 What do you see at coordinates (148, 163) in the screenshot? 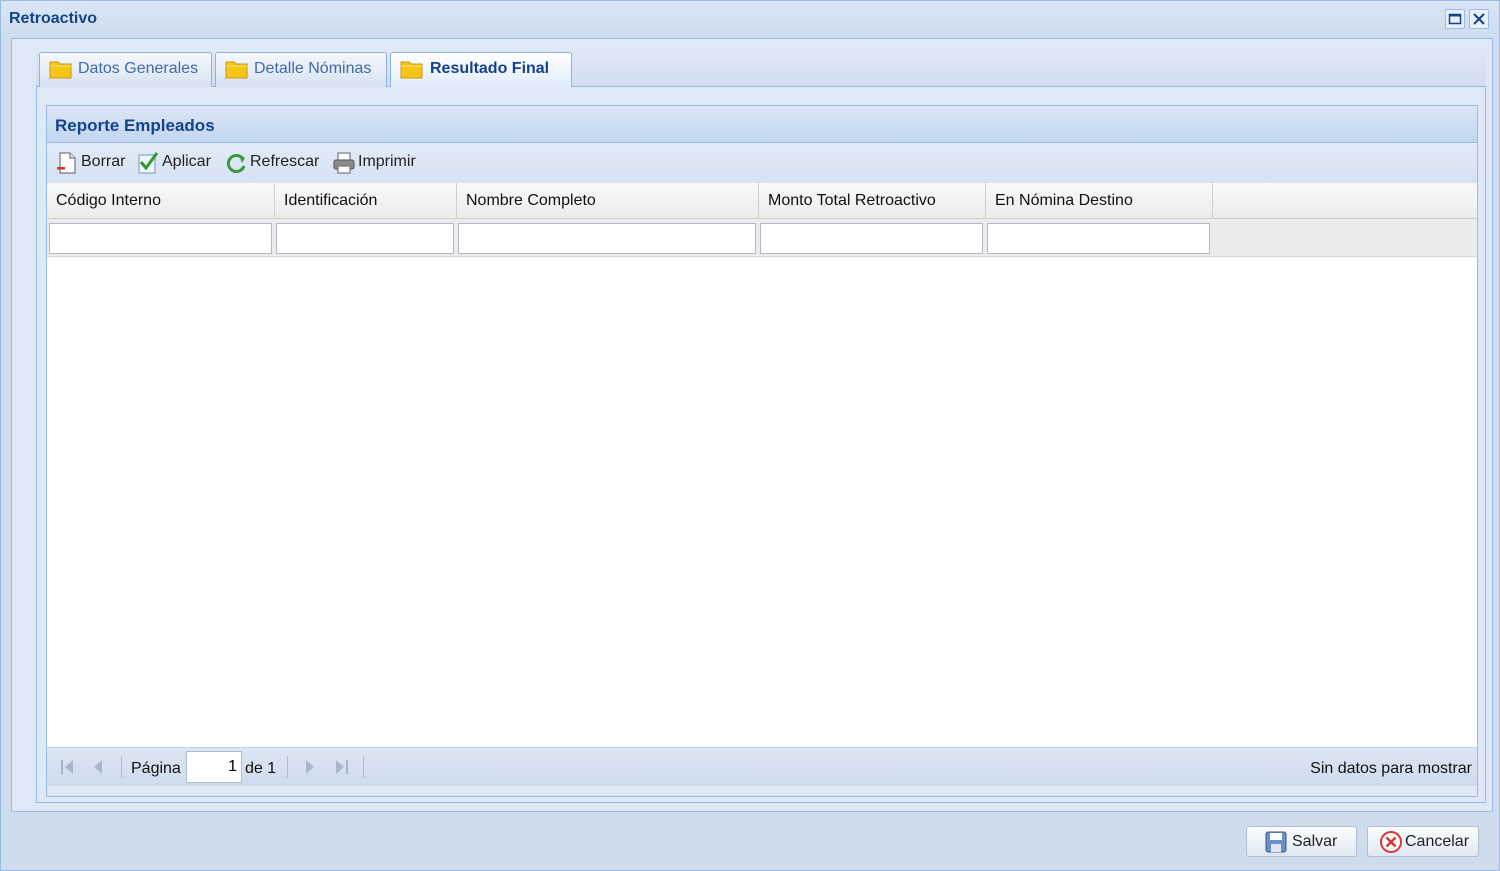
I see `checkmark-icon` at bounding box center [148, 163].